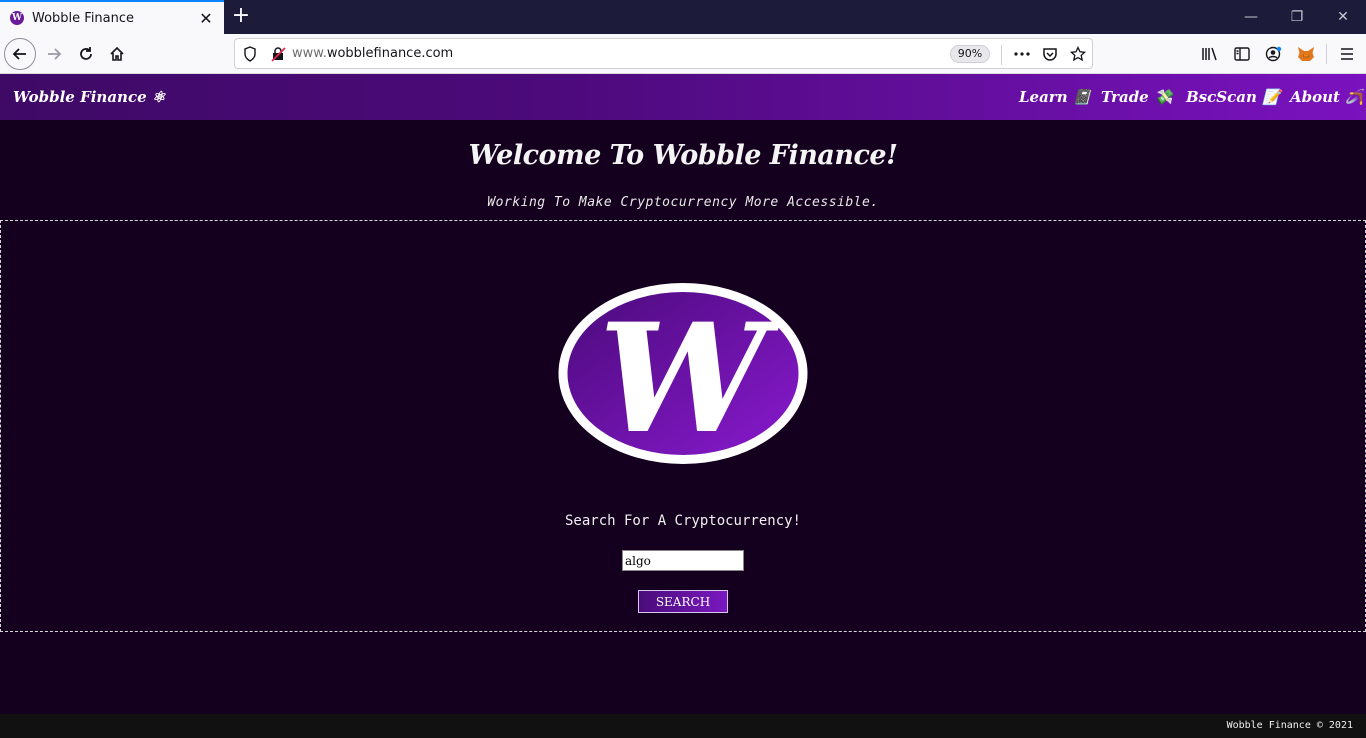 The width and height of the screenshot is (1366, 738). Describe the element at coordinates (1289, 725) in the screenshot. I see `footer-copyright: Wobble Finance © 2021` at that location.